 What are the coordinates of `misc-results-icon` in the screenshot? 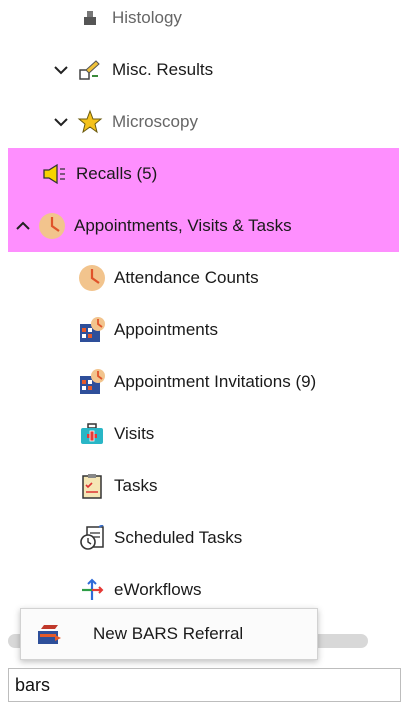 It's located at (90, 70).